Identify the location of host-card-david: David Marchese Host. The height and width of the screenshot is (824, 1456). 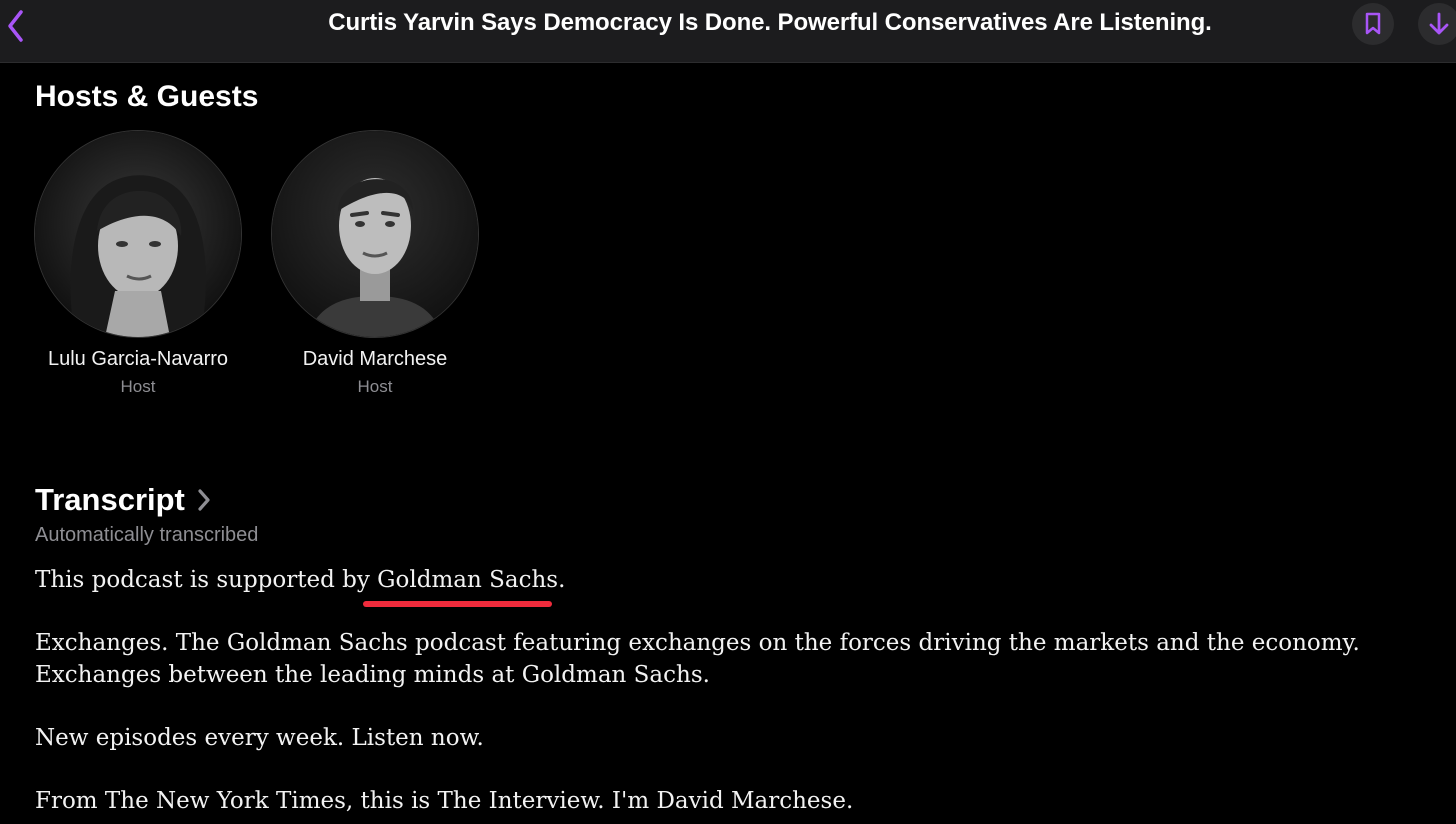
(375, 263).